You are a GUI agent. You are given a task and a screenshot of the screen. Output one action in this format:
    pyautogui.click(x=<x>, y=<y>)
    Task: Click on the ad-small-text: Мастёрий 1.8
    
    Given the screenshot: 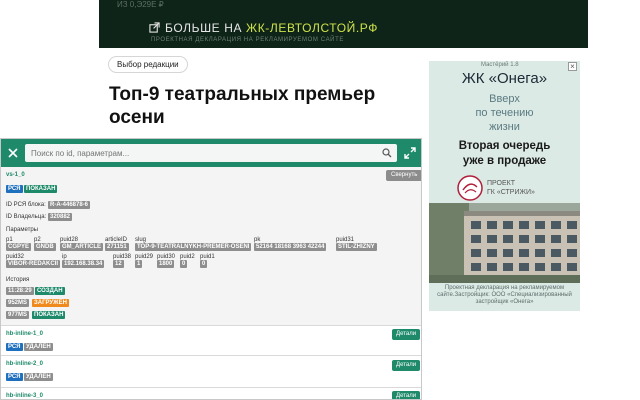 What is the action you would take?
    pyautogui.click(x=500, y=65)
    